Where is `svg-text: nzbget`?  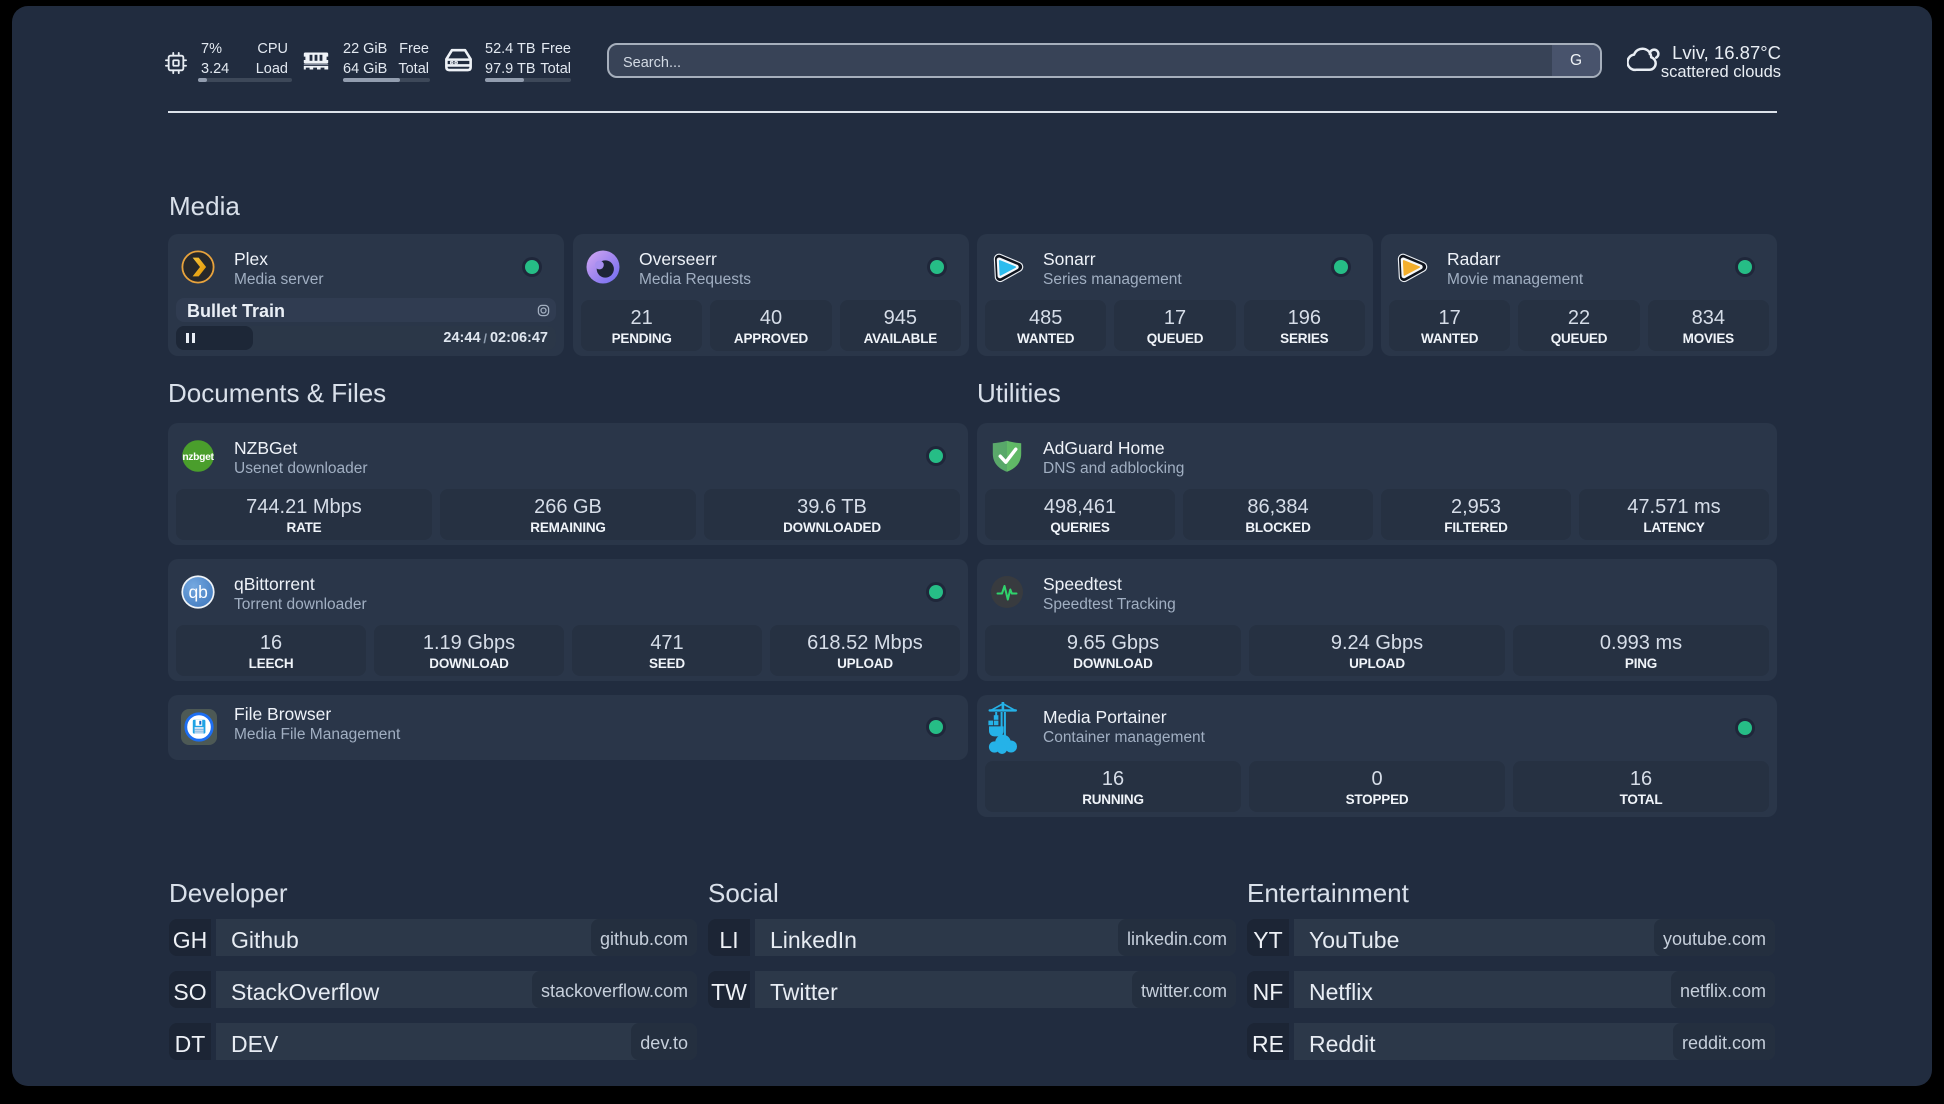
svg-text: nzbget is located at coordinates (198, 457).